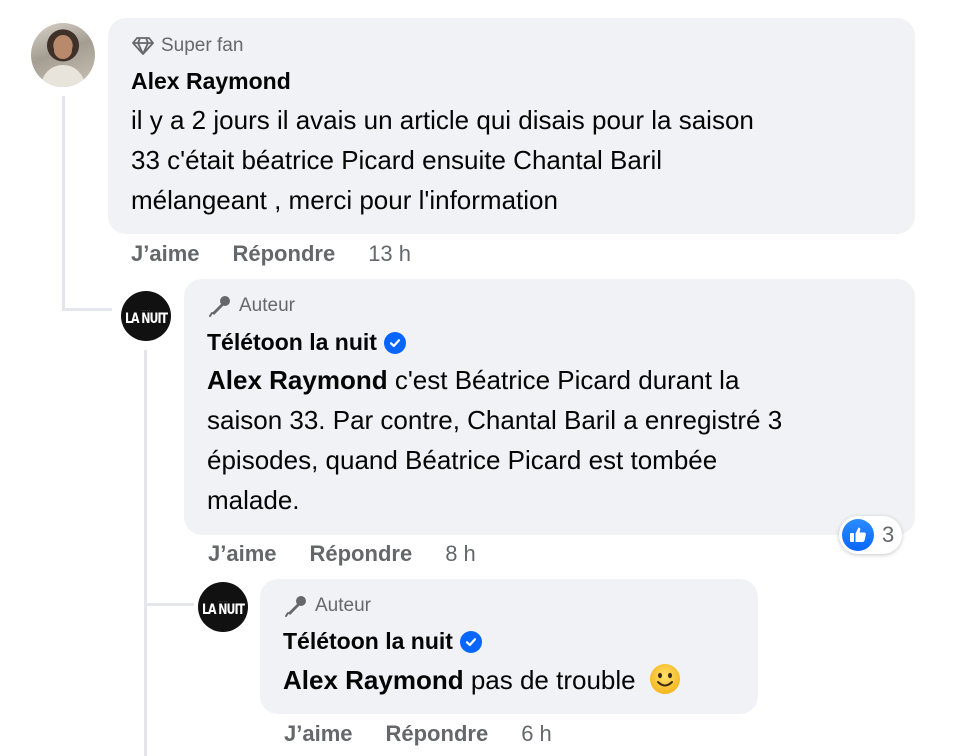  Describe the element at coordinates (63, 203) in the screenshot. I see `thread-line-main` at that location.